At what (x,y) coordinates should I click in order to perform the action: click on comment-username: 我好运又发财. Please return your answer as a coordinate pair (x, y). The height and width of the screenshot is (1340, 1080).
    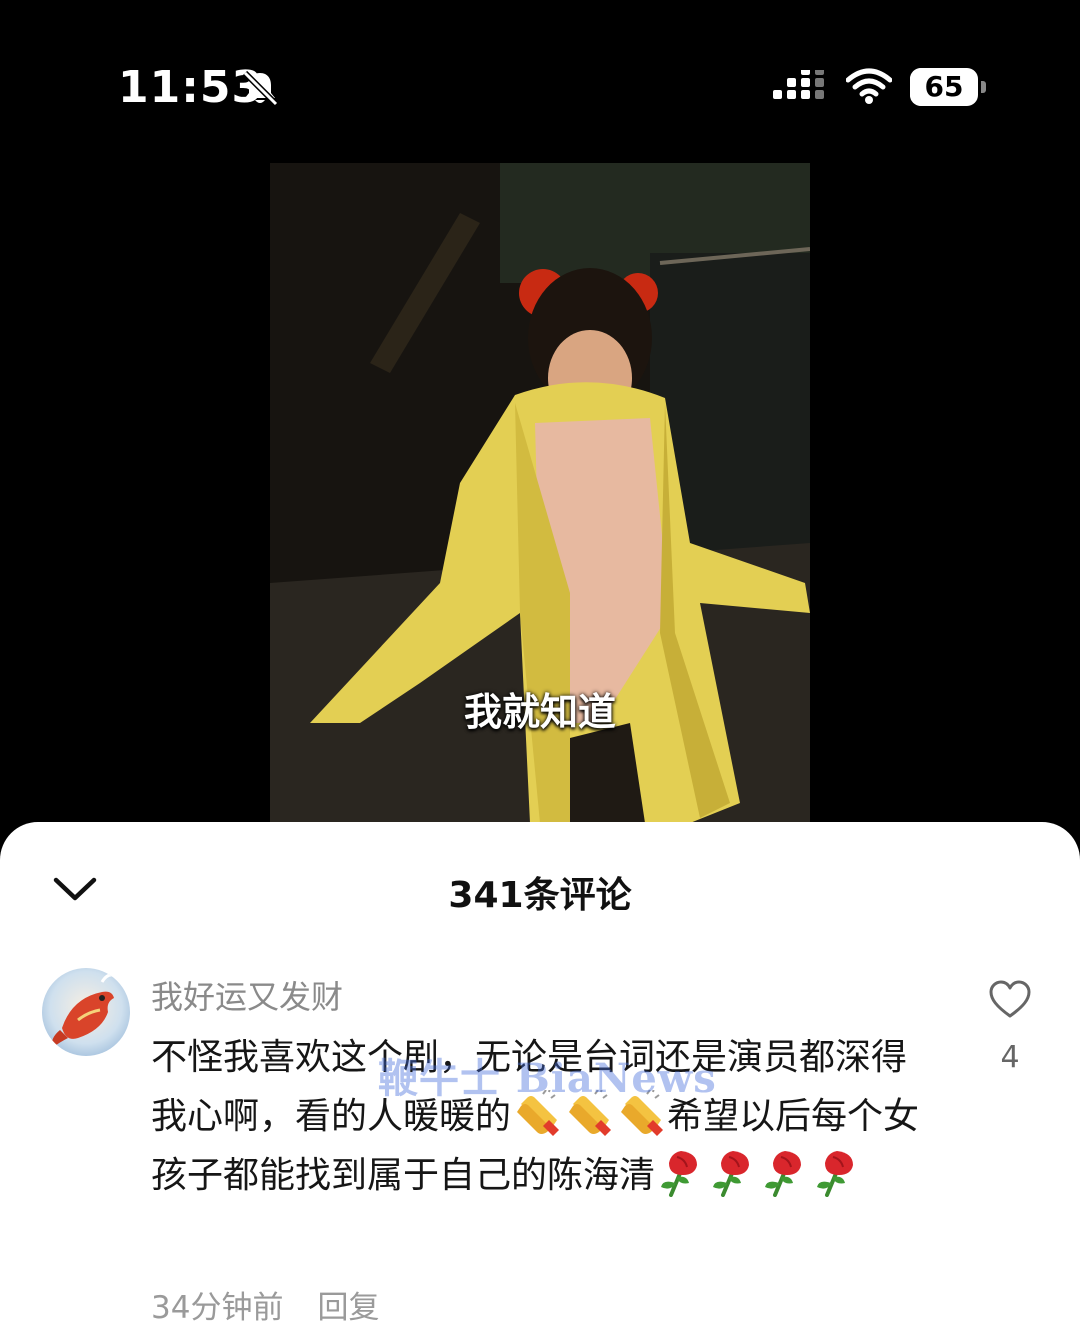
    Looking at the image, I should click on (247, 995).